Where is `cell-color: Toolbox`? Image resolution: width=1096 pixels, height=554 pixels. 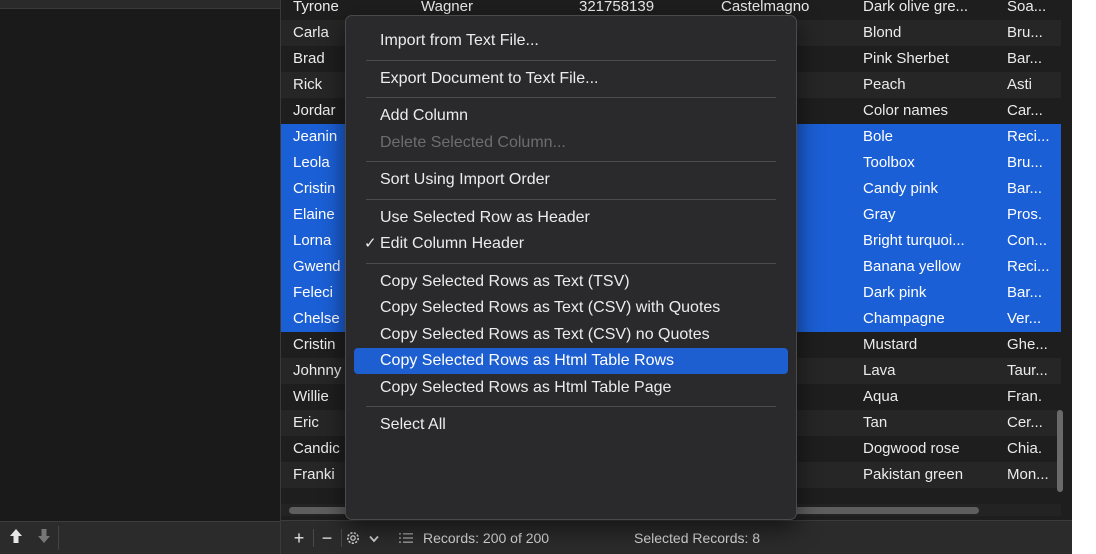
cell-color: Toolbox is located at coordinates (932, 163).